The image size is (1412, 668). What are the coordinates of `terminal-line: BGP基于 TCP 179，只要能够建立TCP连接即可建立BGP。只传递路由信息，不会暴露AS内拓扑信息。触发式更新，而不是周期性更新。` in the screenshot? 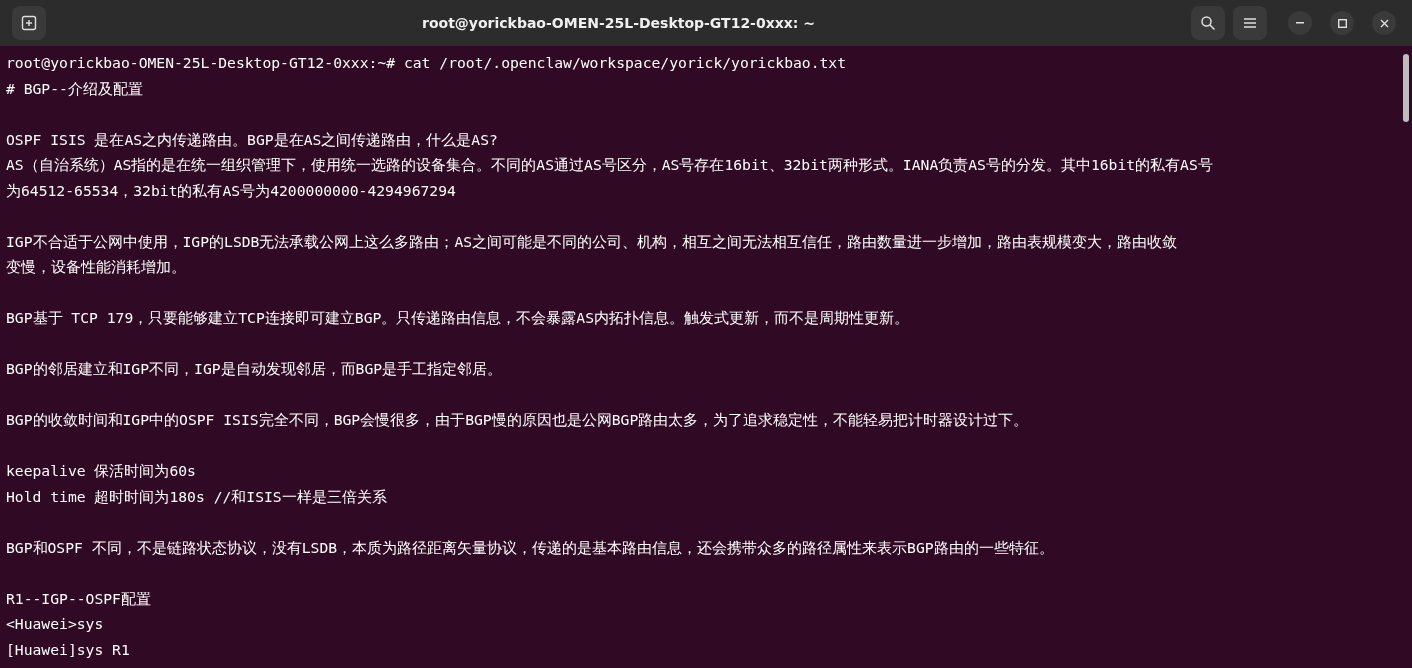 It's located at (458, 318).